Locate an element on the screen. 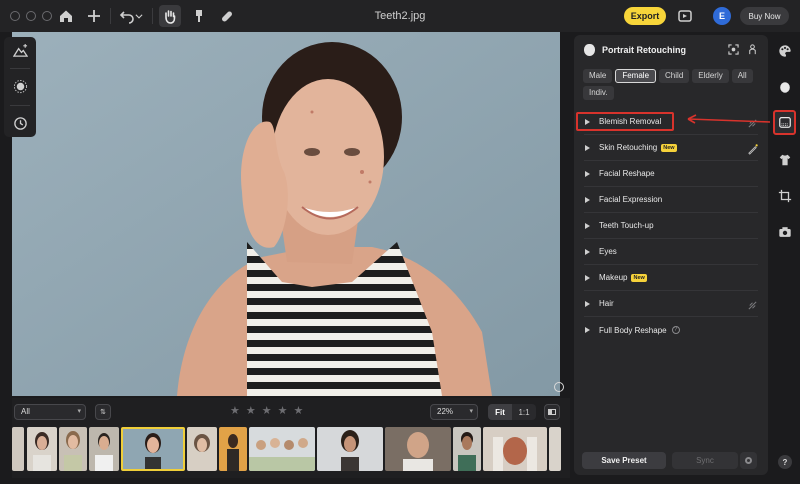 This screenshot has height=484, width=800. zoom-dropdown: 22% ▾ is located at coordinates (454, 412).